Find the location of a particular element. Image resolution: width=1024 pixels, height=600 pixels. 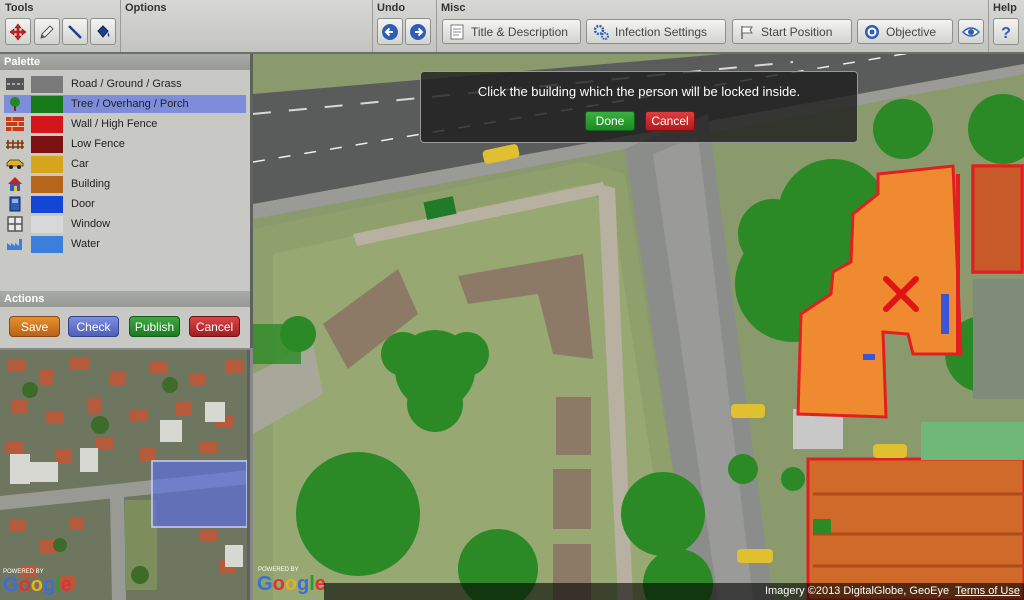

actions-header: Actions is located at coordinates (125, 299).